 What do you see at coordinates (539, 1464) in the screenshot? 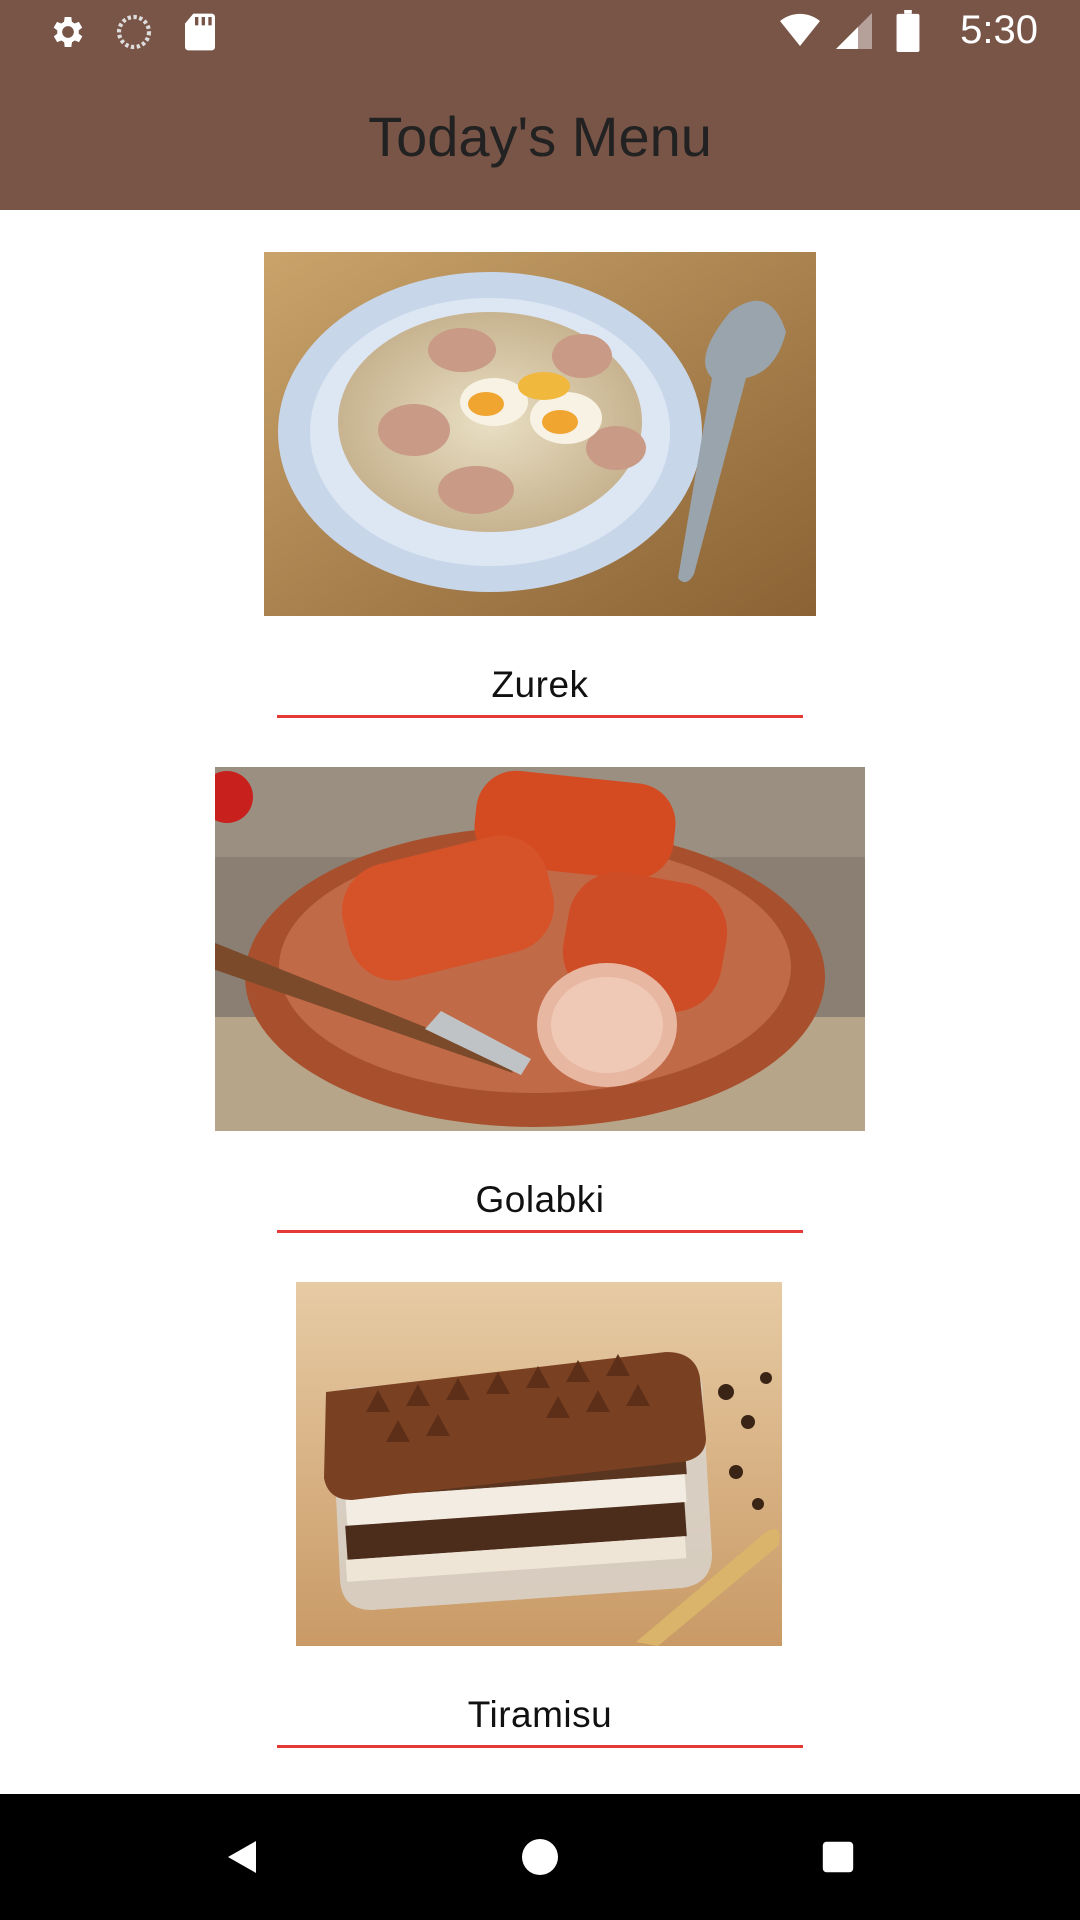
I see `tiramisu-dessert-photo` at bounding box center [539, 1464].